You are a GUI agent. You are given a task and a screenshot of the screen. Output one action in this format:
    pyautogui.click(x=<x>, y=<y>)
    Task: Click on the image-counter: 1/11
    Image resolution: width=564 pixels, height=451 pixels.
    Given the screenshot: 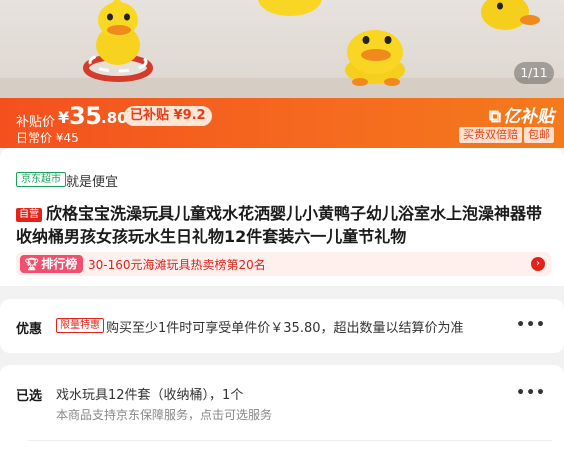 What is the action you would take?
    pyautogui.click(x=534, y=73)
    